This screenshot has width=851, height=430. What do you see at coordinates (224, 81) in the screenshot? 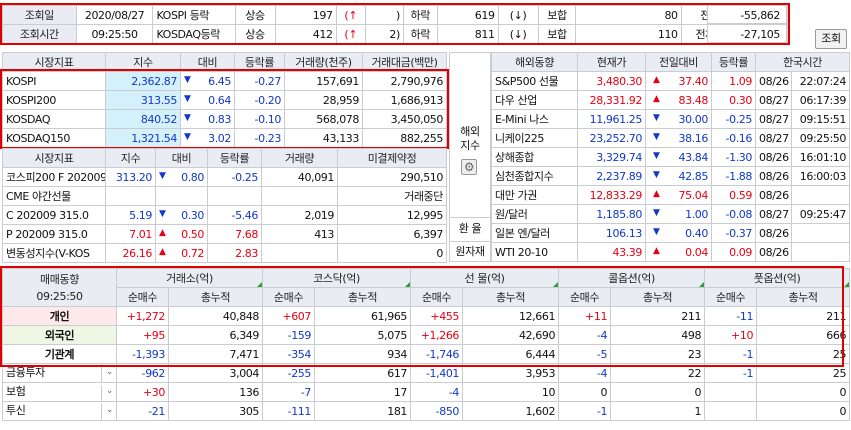
I see `index-row: KOSPI 2,362.87 ▼ 6.45 -0.27 157,691 2,790,976` at bounding box center [224, 81].